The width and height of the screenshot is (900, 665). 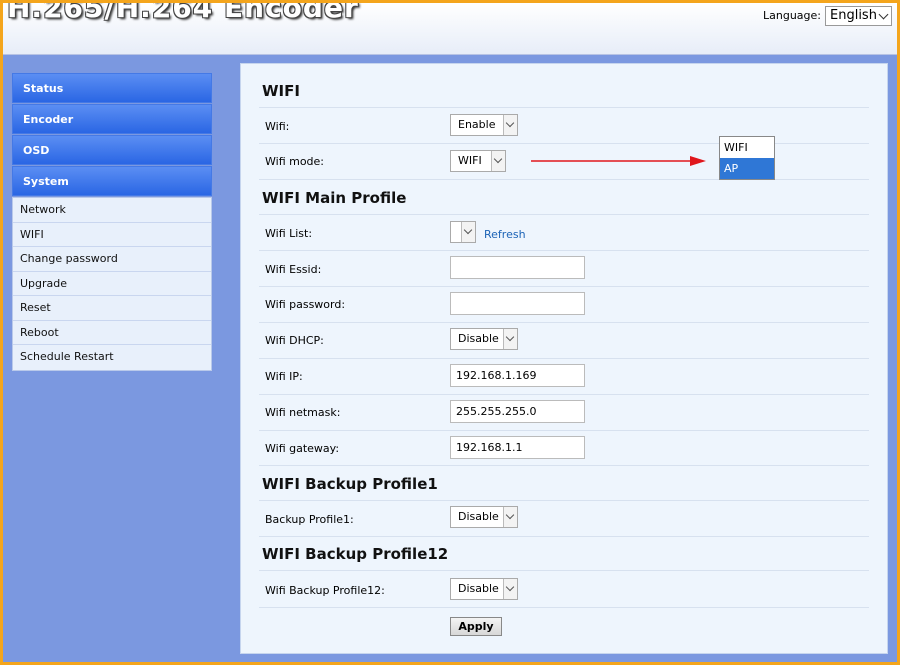 What do you see at coordinates (517, 375) in the screenshot?
I see `wifi-ip-input: 192.168.1.169` at bounding box center [517, 375].